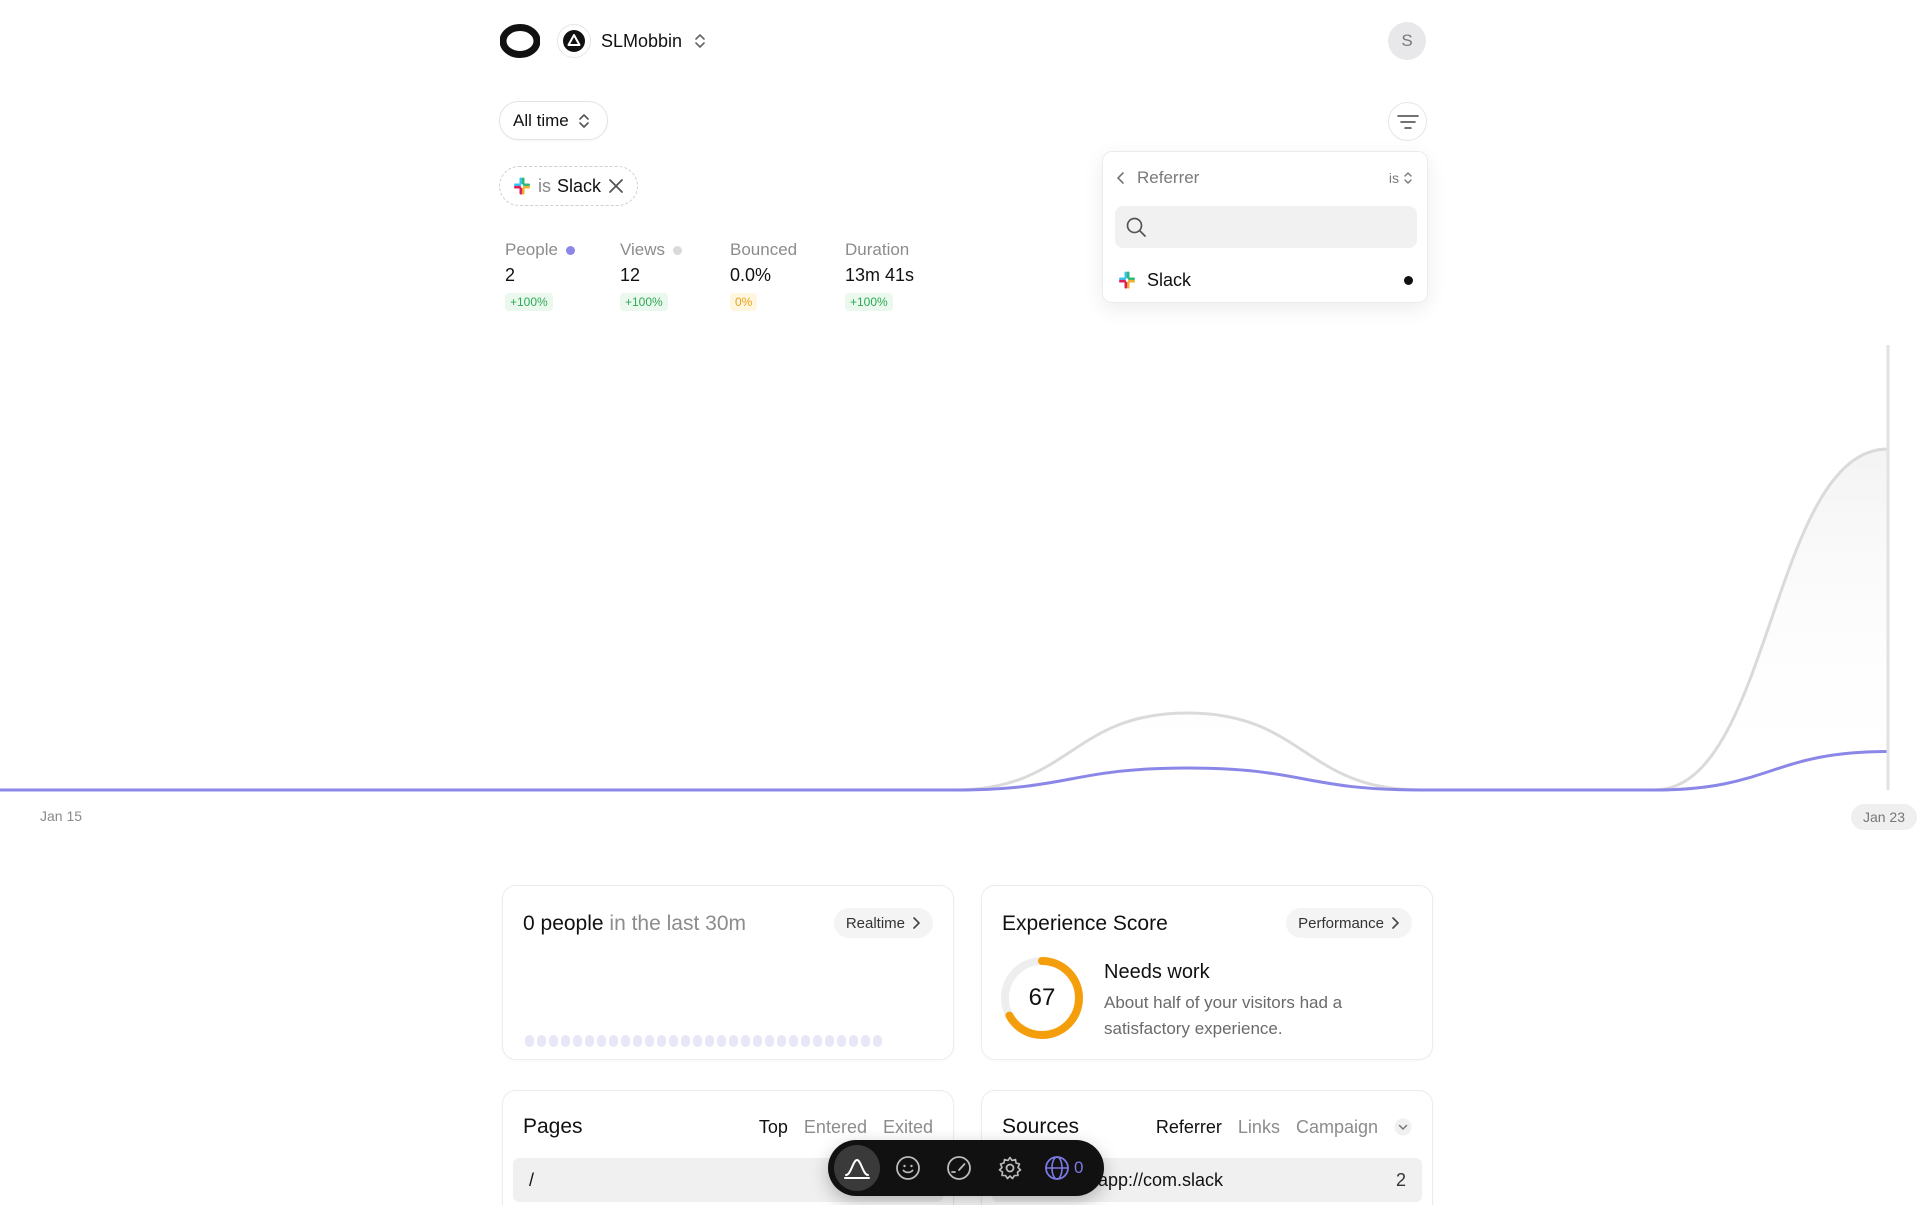 The image size is (1920, 1205). I want to click on avatar-initial: S, so click(1407, 40).